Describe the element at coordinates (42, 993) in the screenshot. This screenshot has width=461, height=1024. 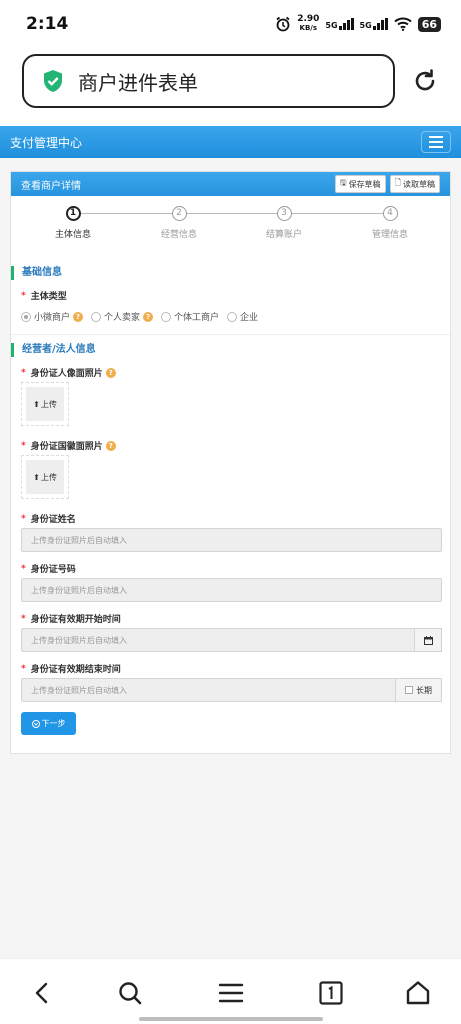
I see `back-icon` at that location.